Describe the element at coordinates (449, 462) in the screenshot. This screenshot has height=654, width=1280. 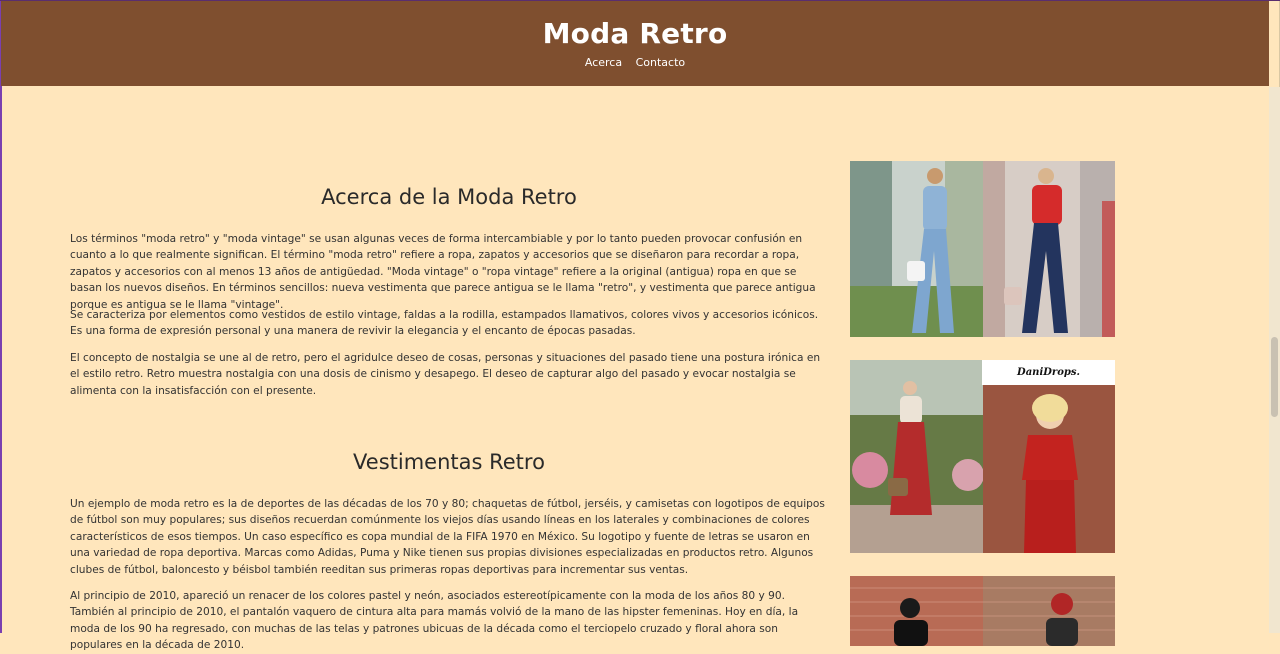
I see `clothing-heading: Vestimentas Retro` at that location.